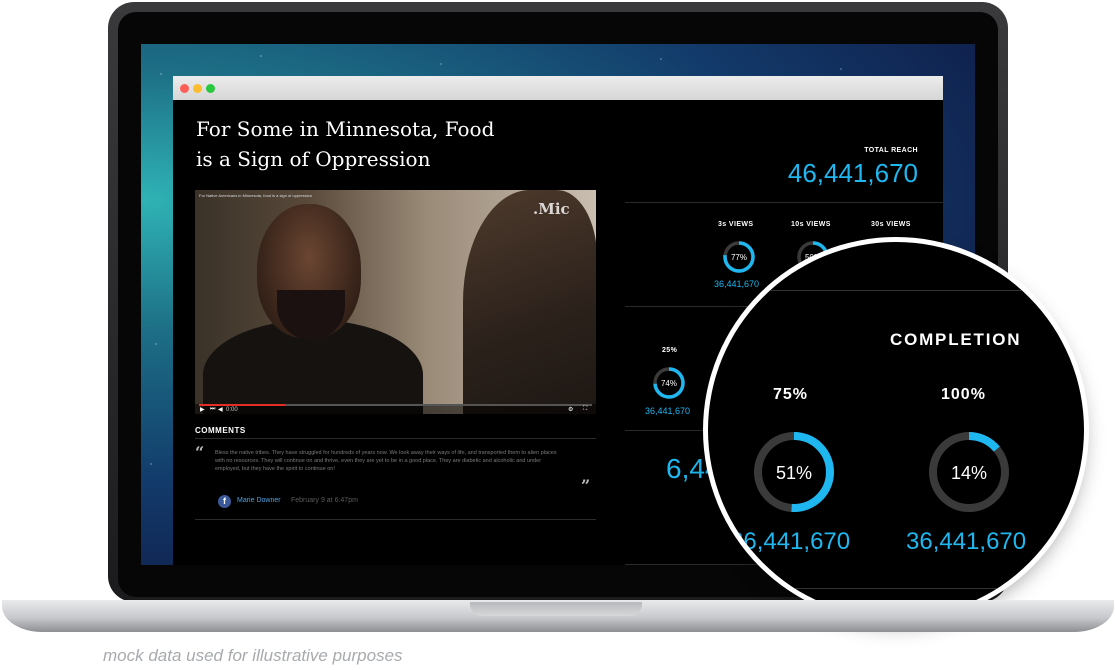  Describe the element at coordinates (210, 88) in the screenshot. I see `zoom-window-button` at that location.